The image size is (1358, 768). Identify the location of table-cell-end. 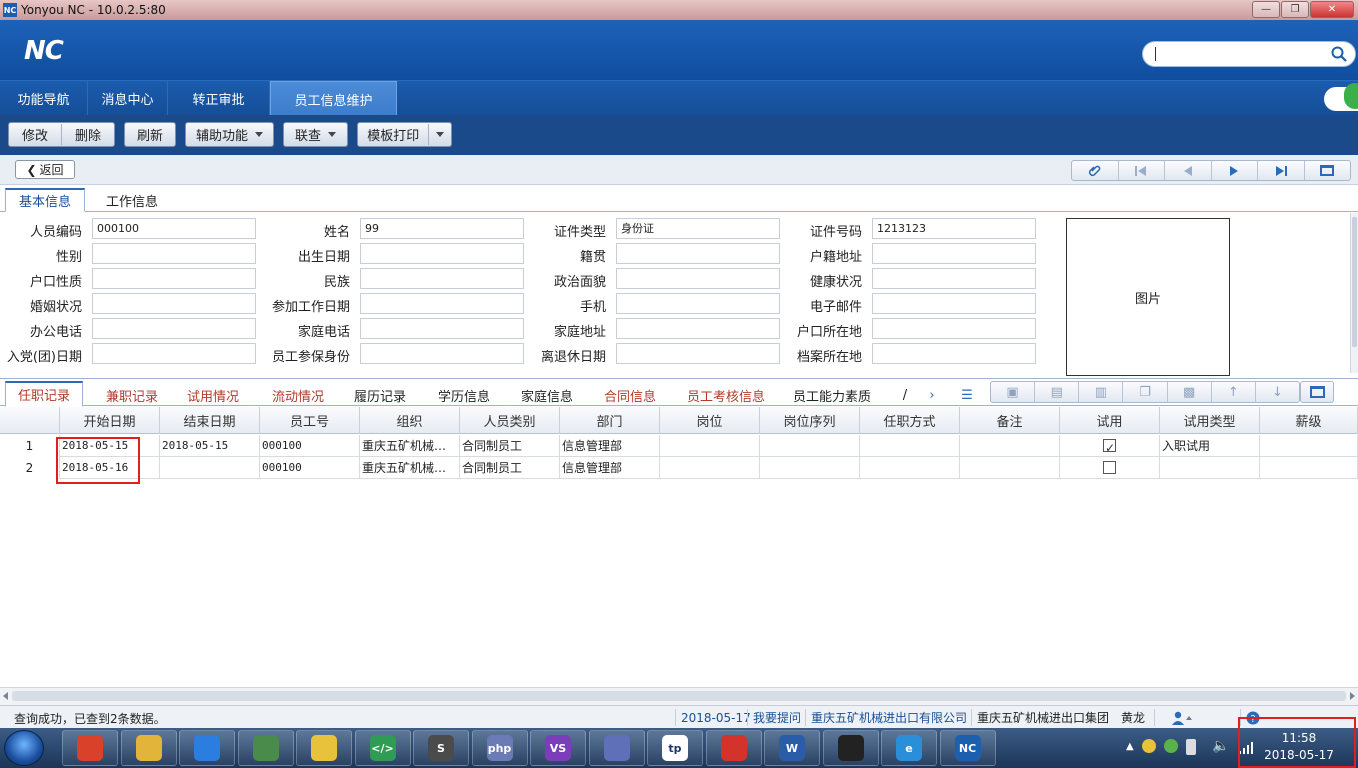
(210, 468).